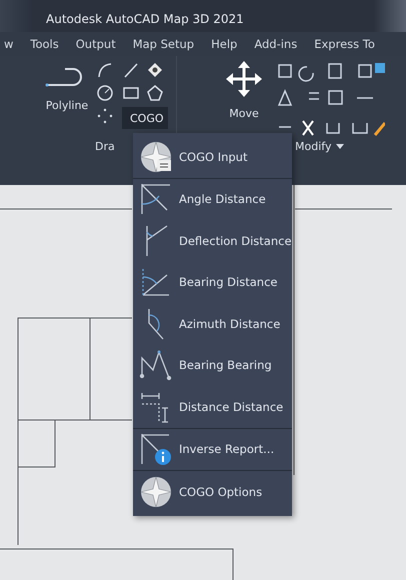 The height and width of the screenshot is (580, 406). I want to click on move-icon, so click(244, 79).